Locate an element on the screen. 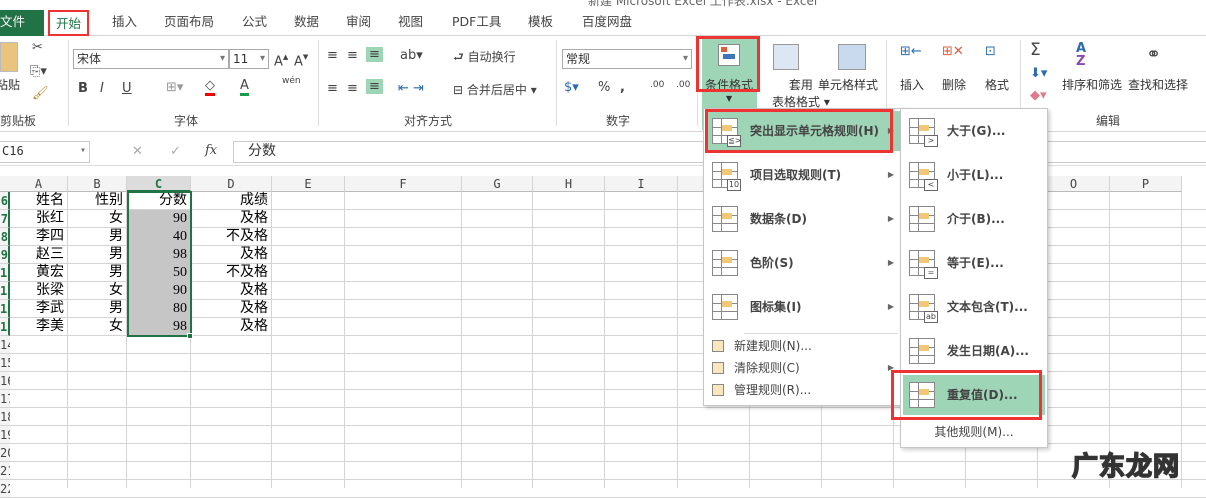 The image size is (1206, 498). row-header-15: 15 is located at coordinates (5, 363).